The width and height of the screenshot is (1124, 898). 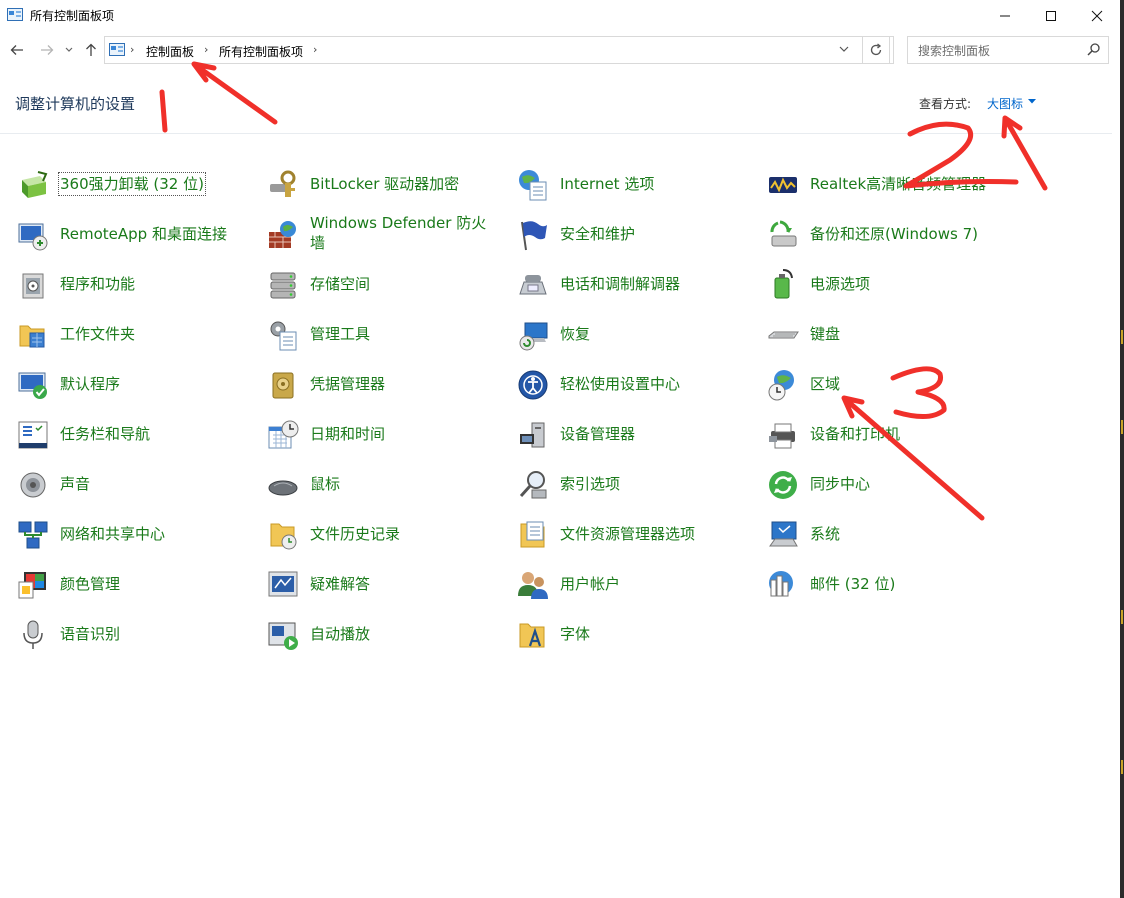 I want to click on item-recovery: 恢复, so click(x=634, y=334).